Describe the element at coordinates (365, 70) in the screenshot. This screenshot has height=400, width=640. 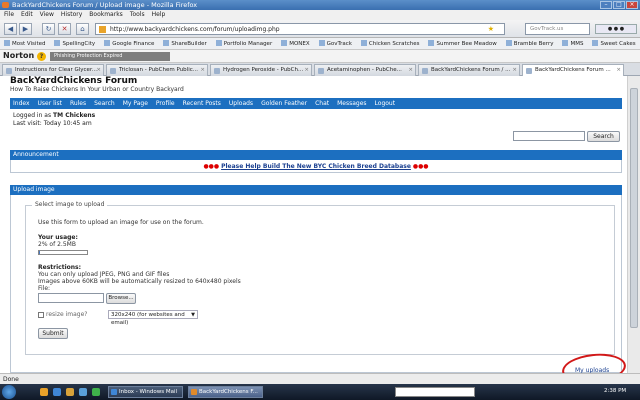
I see `browser-tab: Acetaminophen - PubChe... ×` at that location.